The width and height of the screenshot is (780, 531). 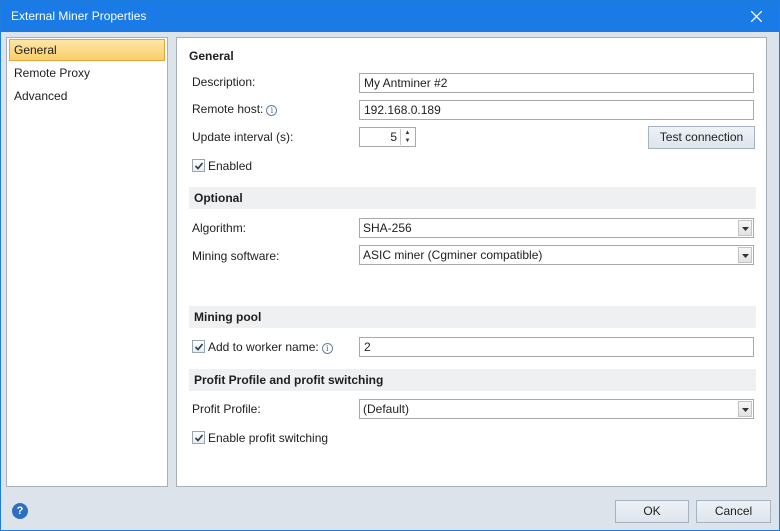 I want to click on close-icon, so click(x=756, y=16).